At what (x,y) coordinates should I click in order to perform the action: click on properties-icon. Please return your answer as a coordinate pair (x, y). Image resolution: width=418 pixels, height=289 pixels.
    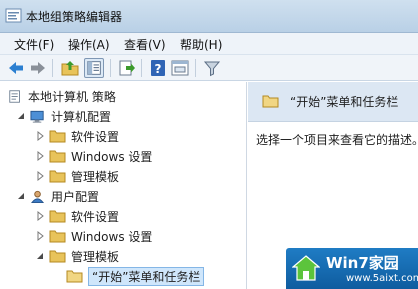
    Looking at the image, I should click on (180, 68).